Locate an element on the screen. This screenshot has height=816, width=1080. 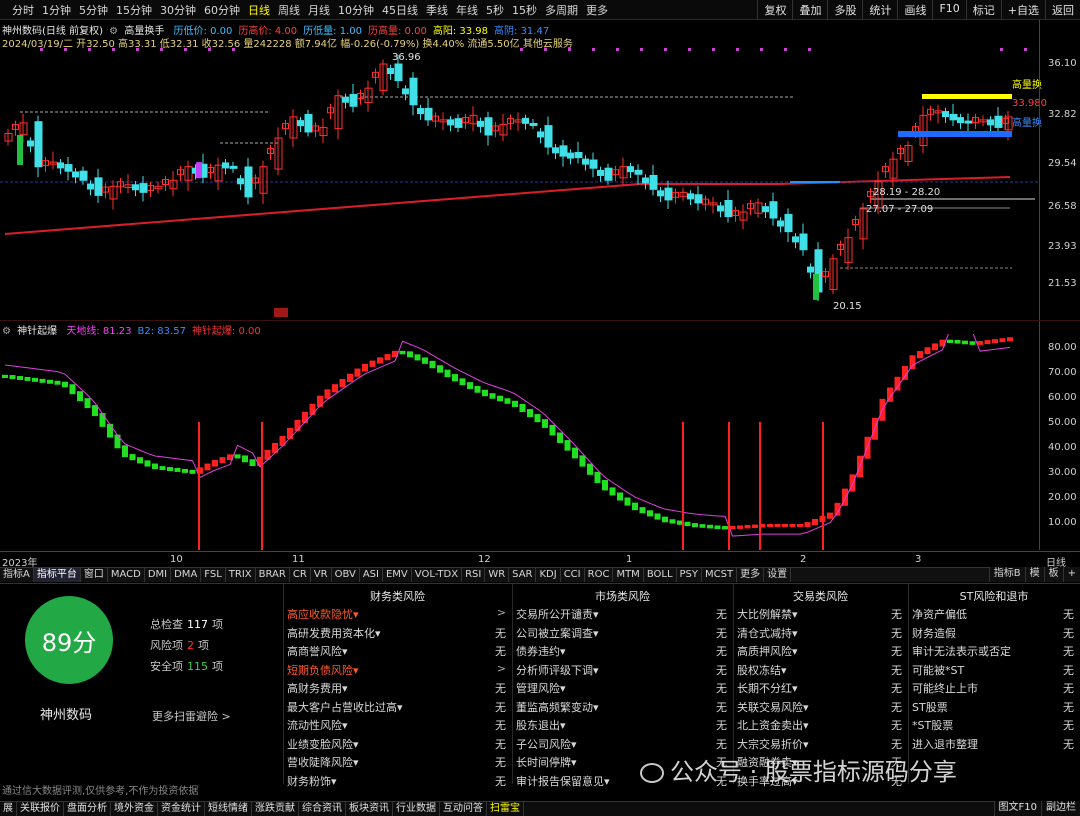
indicator-tab-11: OBV is located at coordinates (346, 575).